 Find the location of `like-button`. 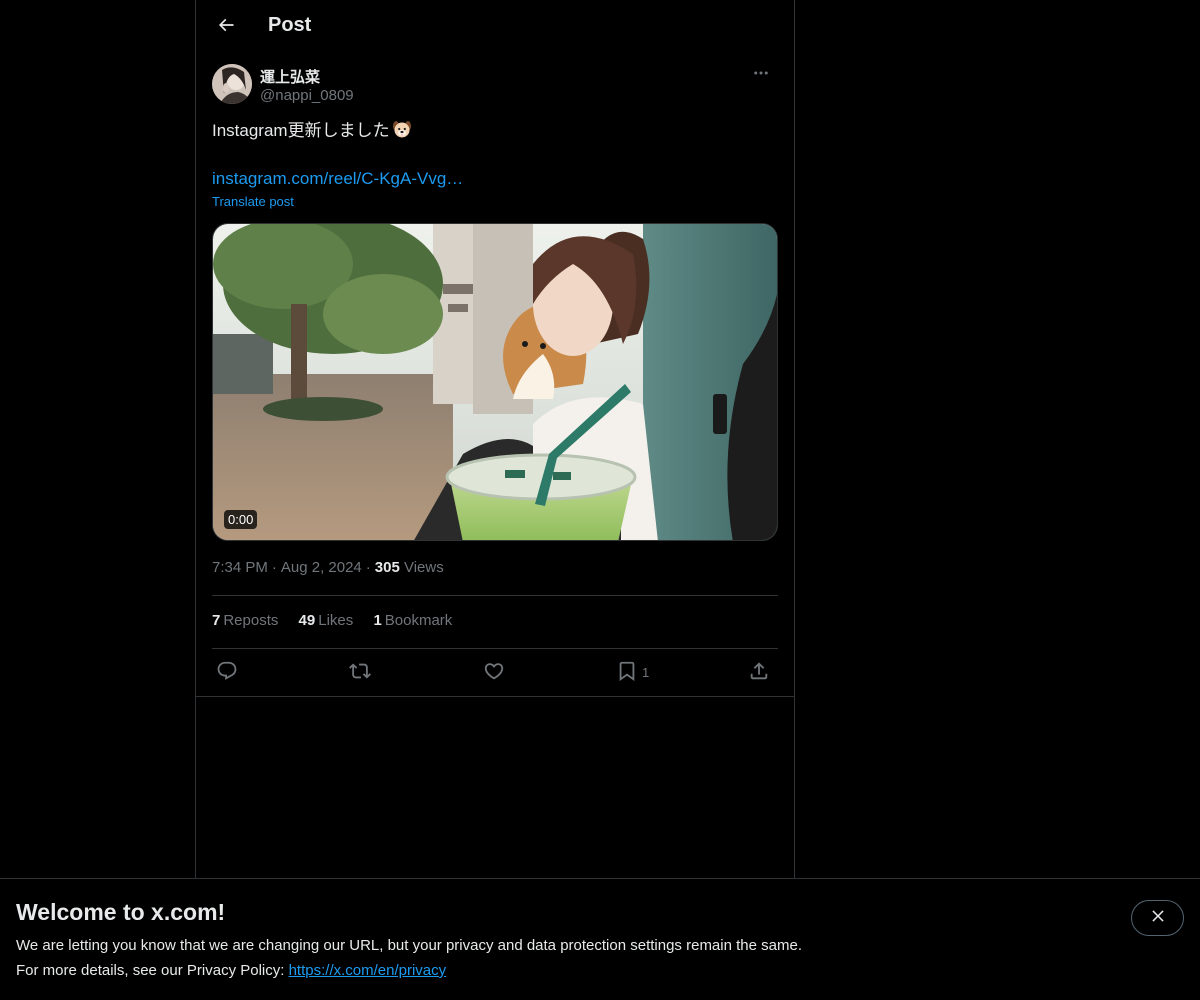

like-button is located at coordinates (494, 672).